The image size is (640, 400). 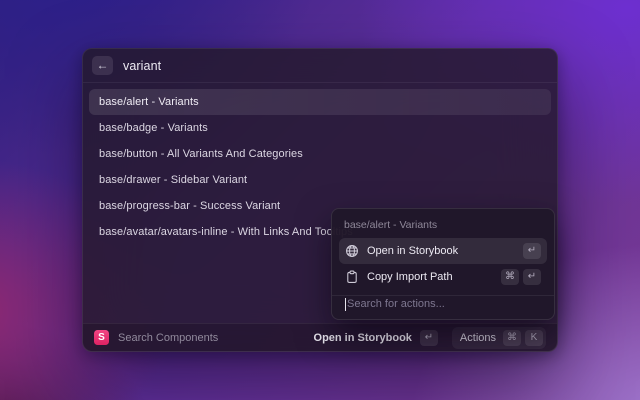 I want to click on search-query-text: variant, so click(x=142, y=66).